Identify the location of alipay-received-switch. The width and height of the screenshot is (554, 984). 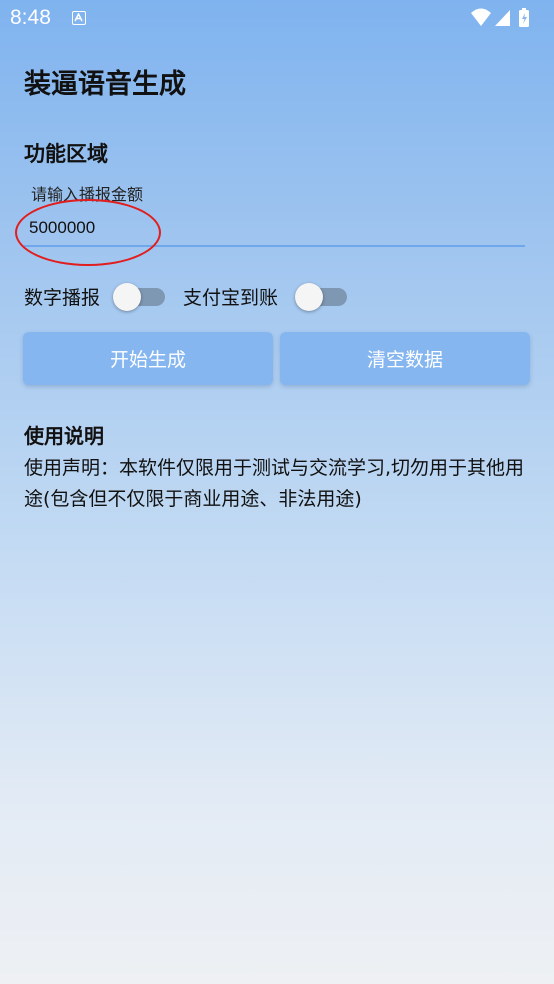
(323, 297).